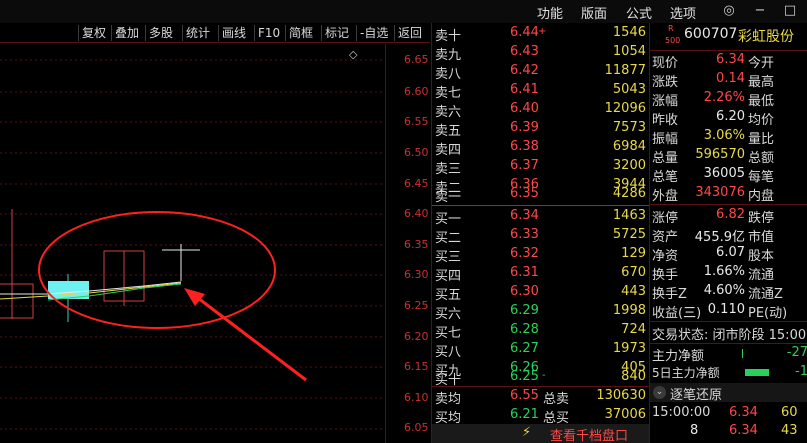  I want to click on buy-price: 6.33, so click(524, 234).